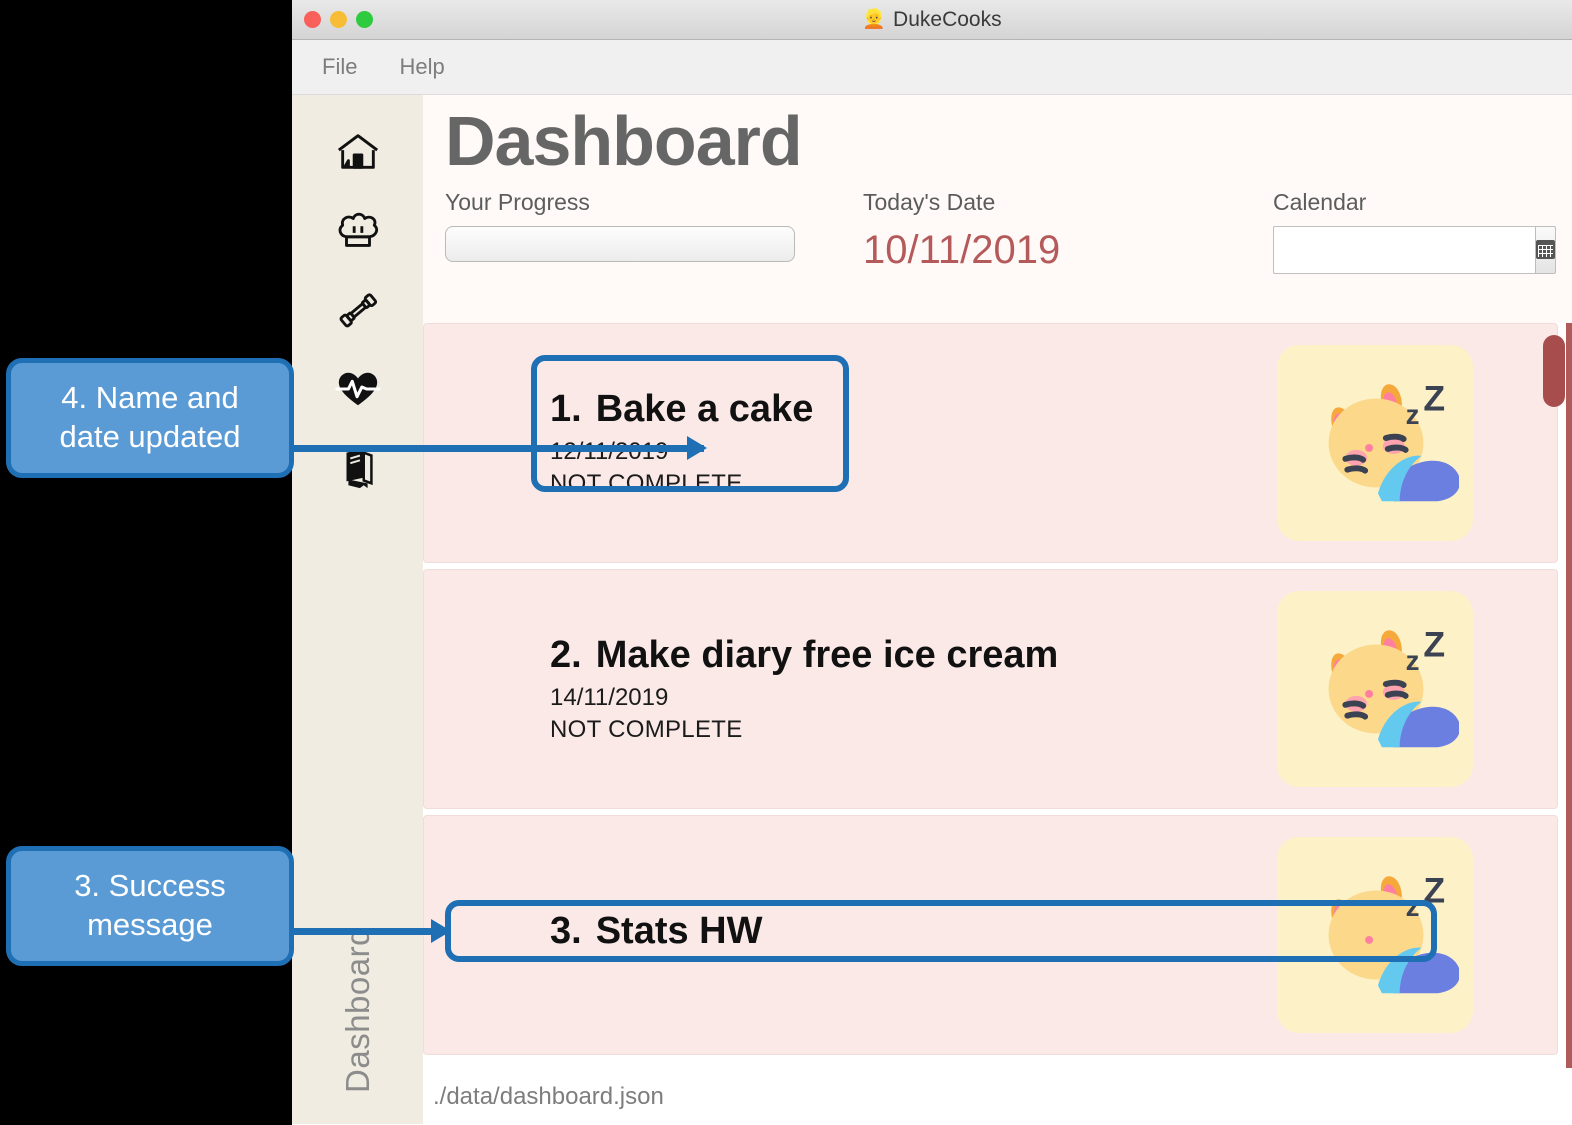  I want to click on title-bar: 👱 DukeCooks, so click(932, 20).